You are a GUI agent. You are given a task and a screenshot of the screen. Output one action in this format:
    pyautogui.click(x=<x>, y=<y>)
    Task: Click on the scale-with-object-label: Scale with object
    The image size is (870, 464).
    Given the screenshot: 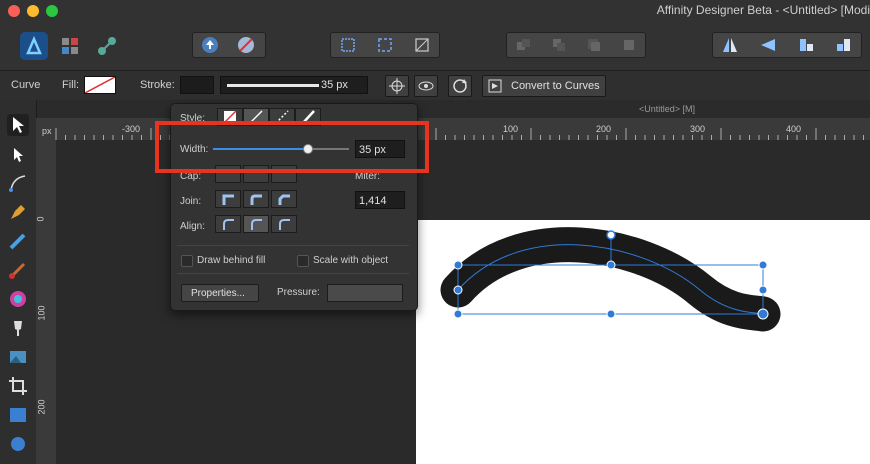 What is the action you would take?
    pyautogui.click(x=351, y=260)
    